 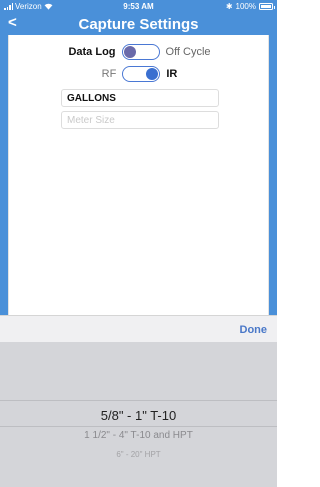 I want to click on mode-toggle-knob, so click(x=129, y=52).